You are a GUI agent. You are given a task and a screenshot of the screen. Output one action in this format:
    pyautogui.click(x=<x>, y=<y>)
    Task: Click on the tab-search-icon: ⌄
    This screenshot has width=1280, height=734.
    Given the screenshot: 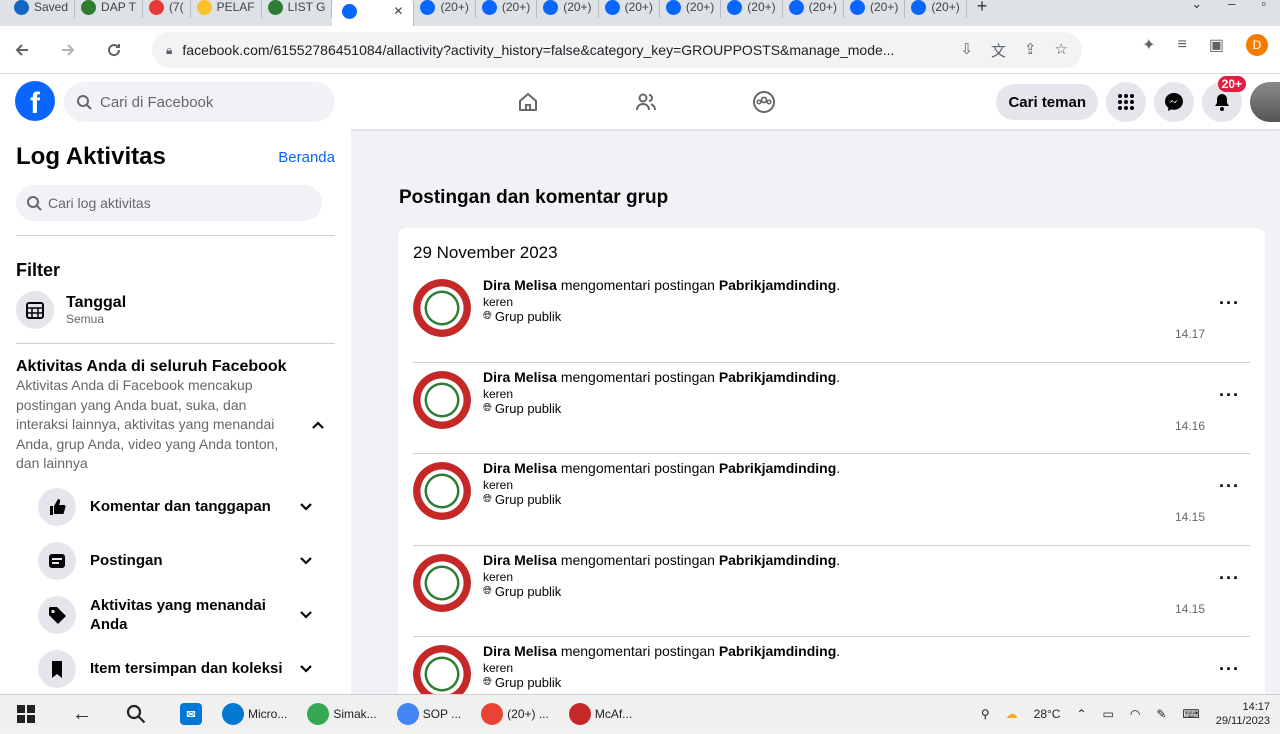 What is the action you would take?
    pyautogui.click(x=1196, y=6)
    